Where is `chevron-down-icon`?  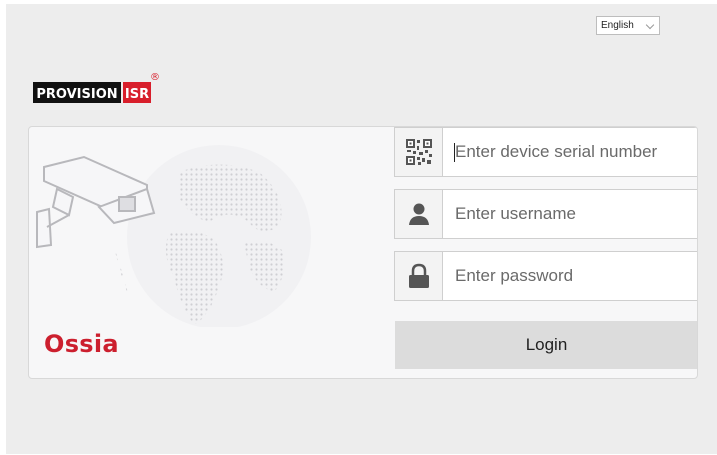 chevron-down-icon is located at coordinates (650, 25).